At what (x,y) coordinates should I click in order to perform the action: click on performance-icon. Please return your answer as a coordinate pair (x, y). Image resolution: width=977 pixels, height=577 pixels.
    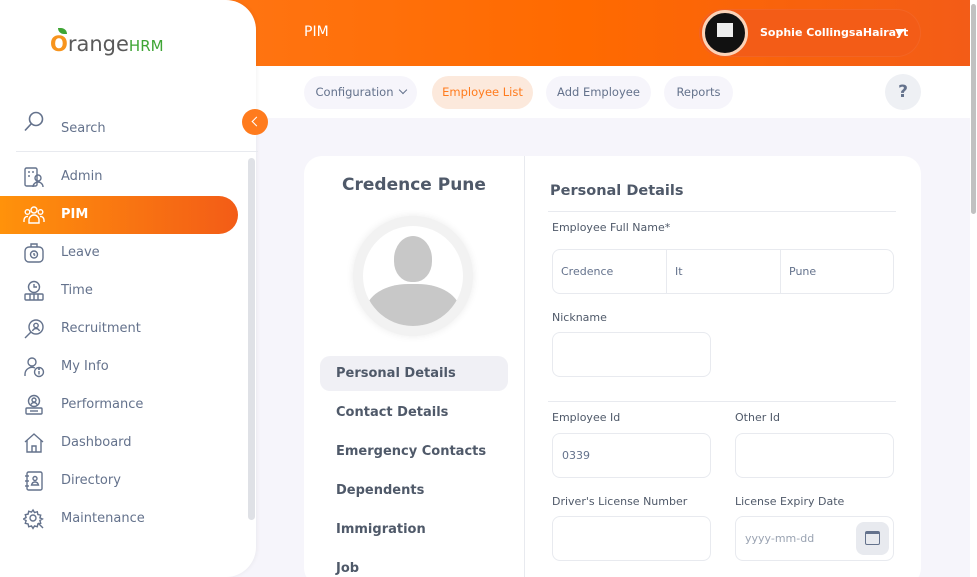
    Looking at the image, I should click on (34, 404).